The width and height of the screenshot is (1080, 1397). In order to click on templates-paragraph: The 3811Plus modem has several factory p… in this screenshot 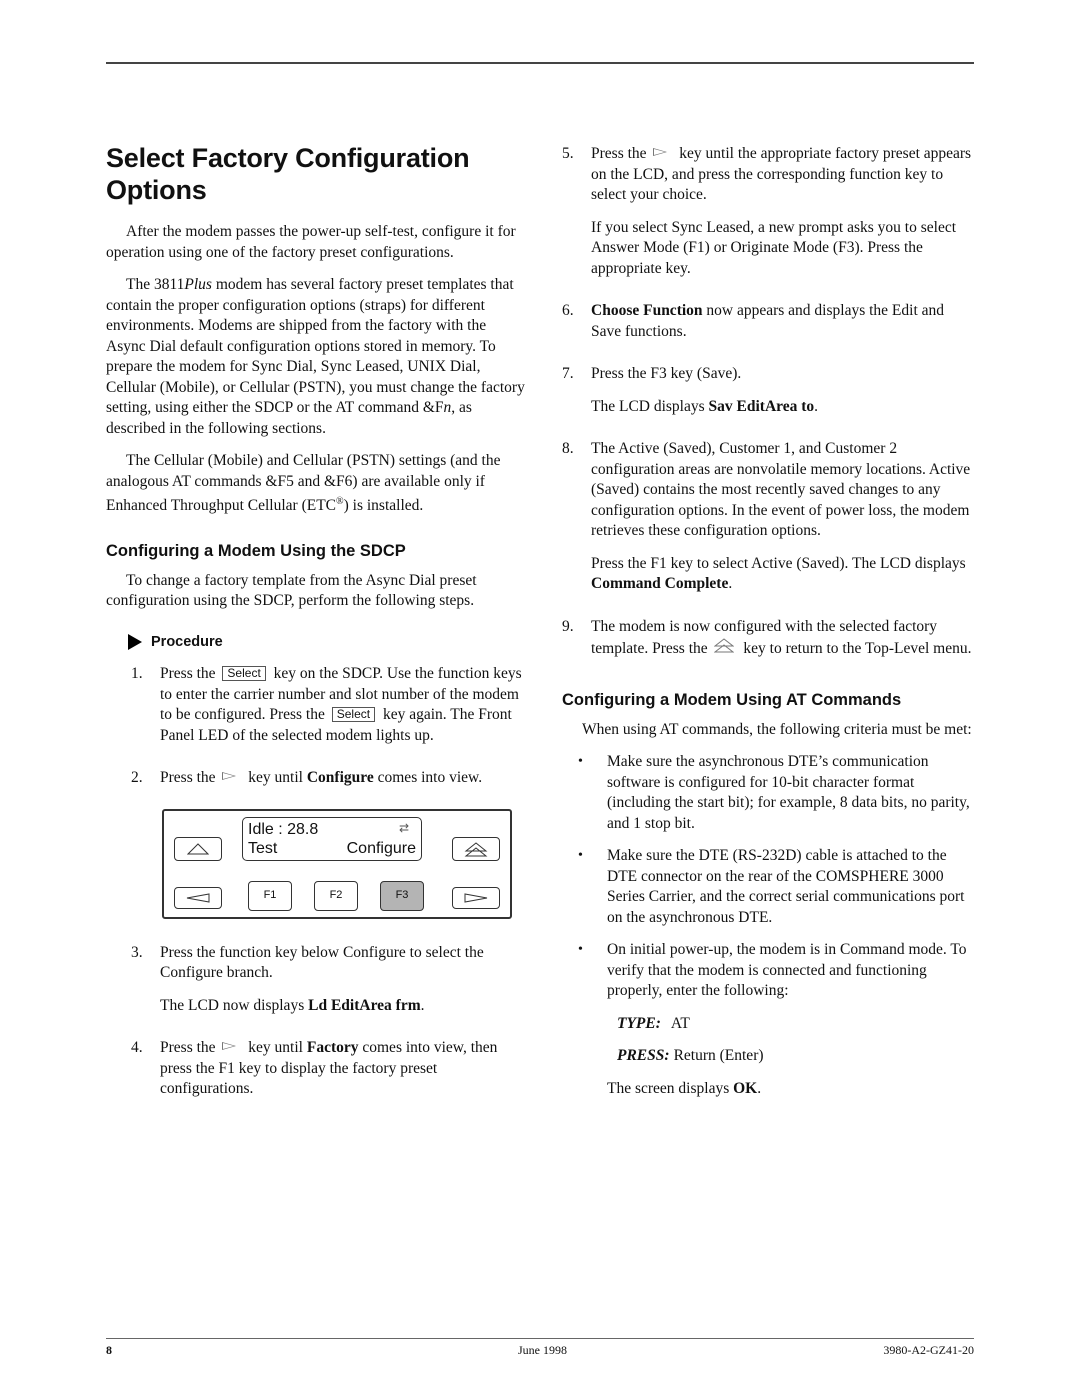, I will do `click(315, 356)`.